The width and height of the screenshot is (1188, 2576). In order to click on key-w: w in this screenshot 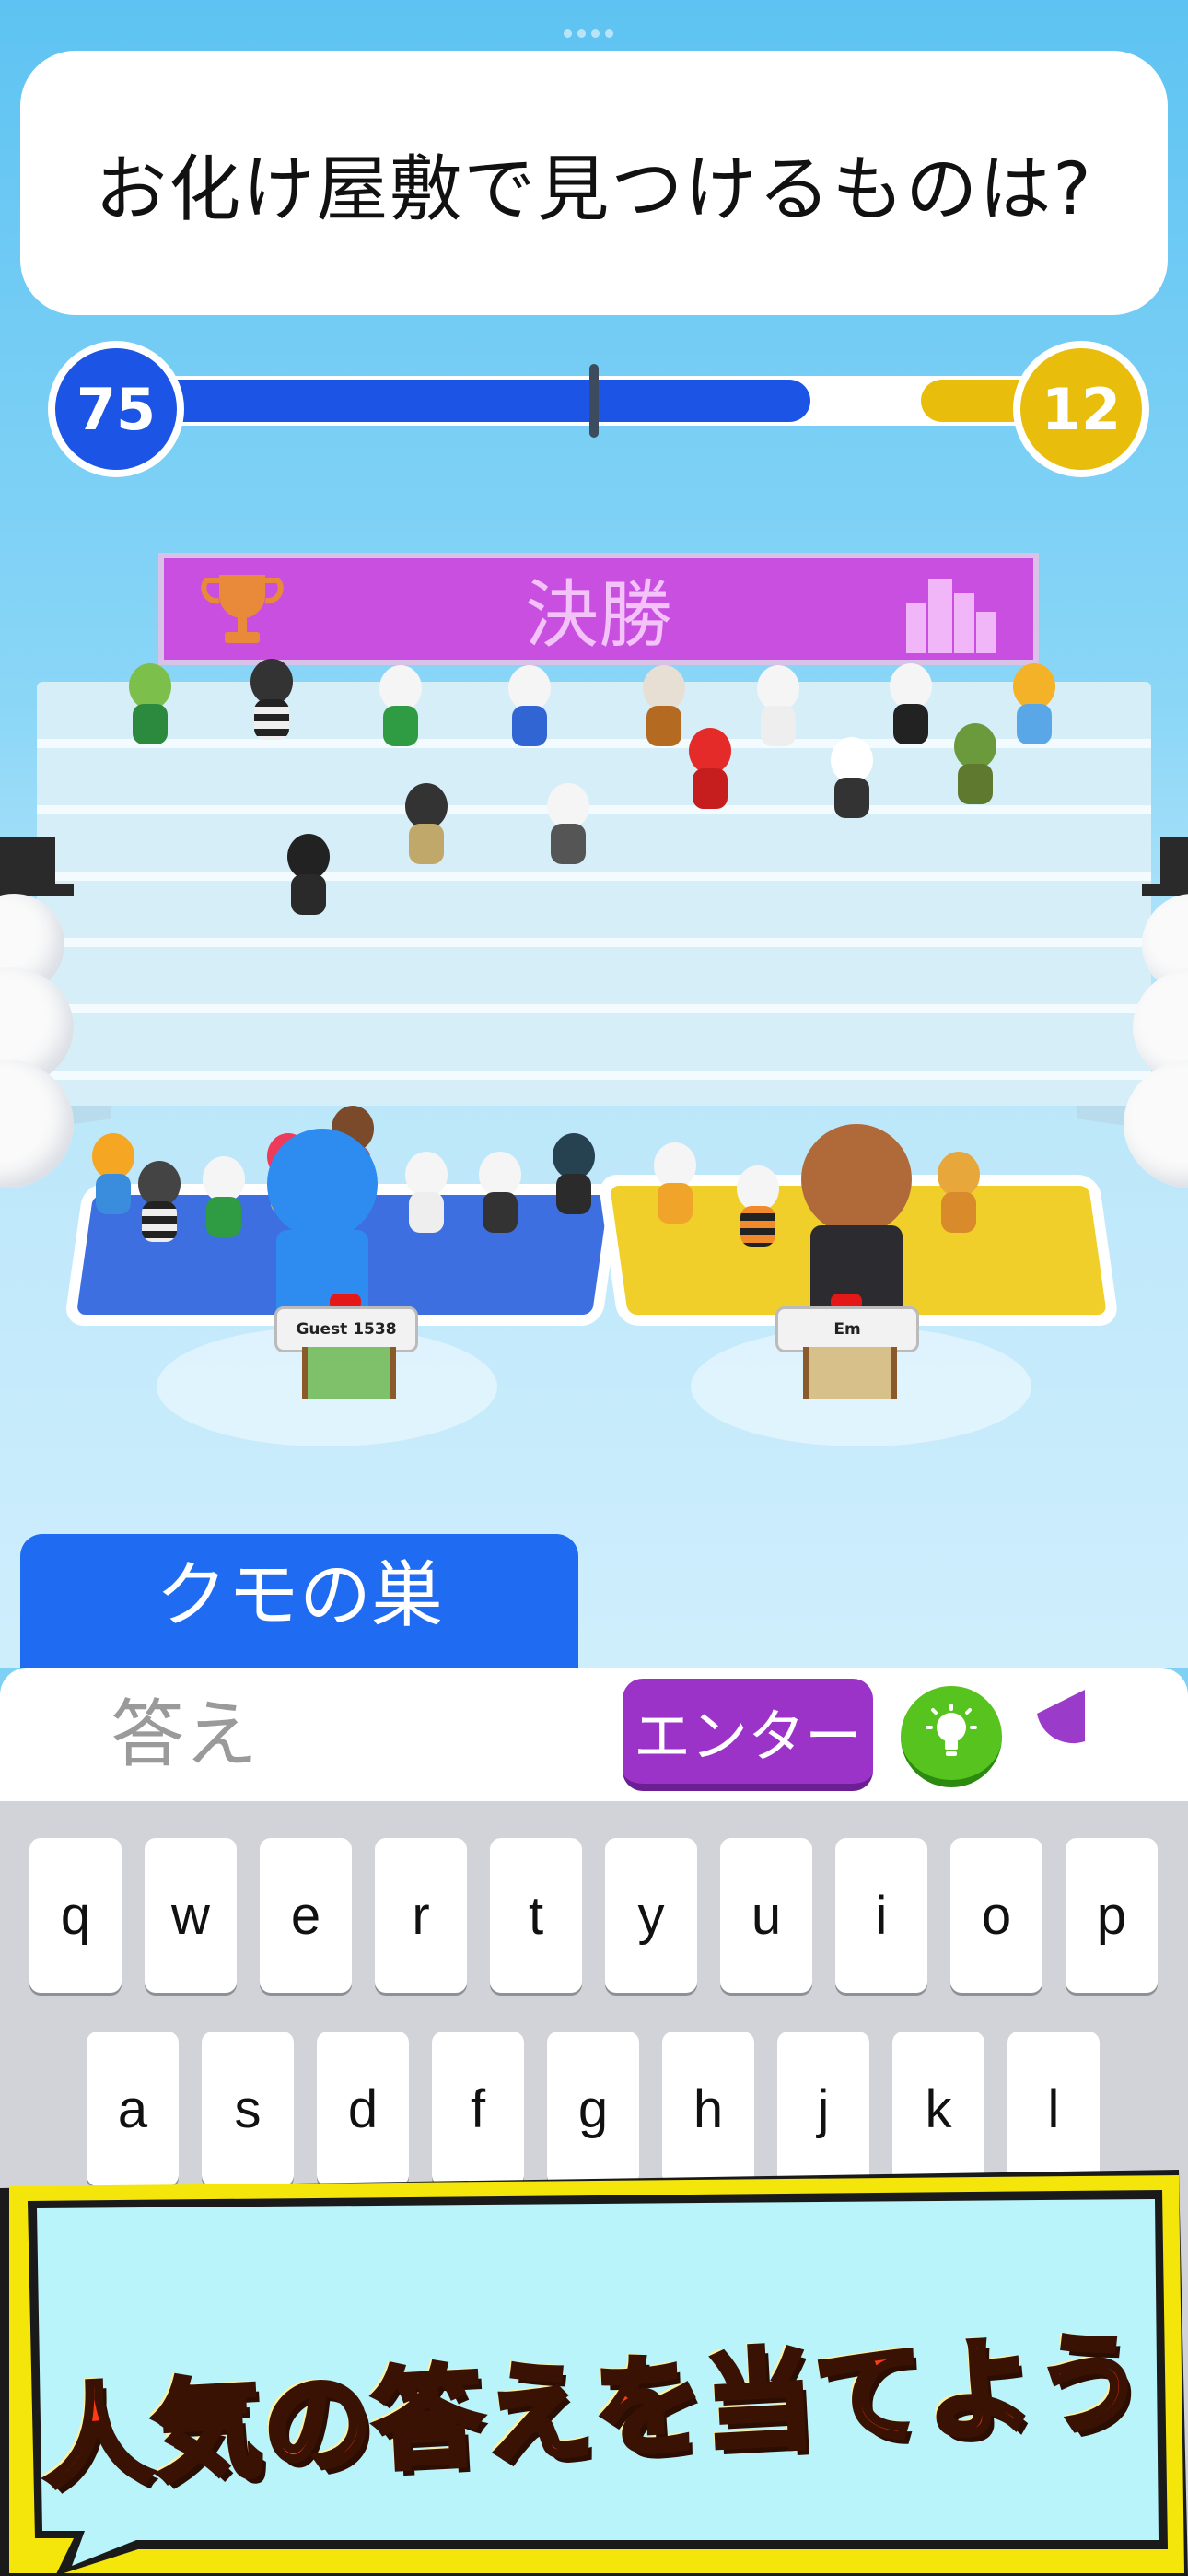, I will do `click(191, 1915)`.